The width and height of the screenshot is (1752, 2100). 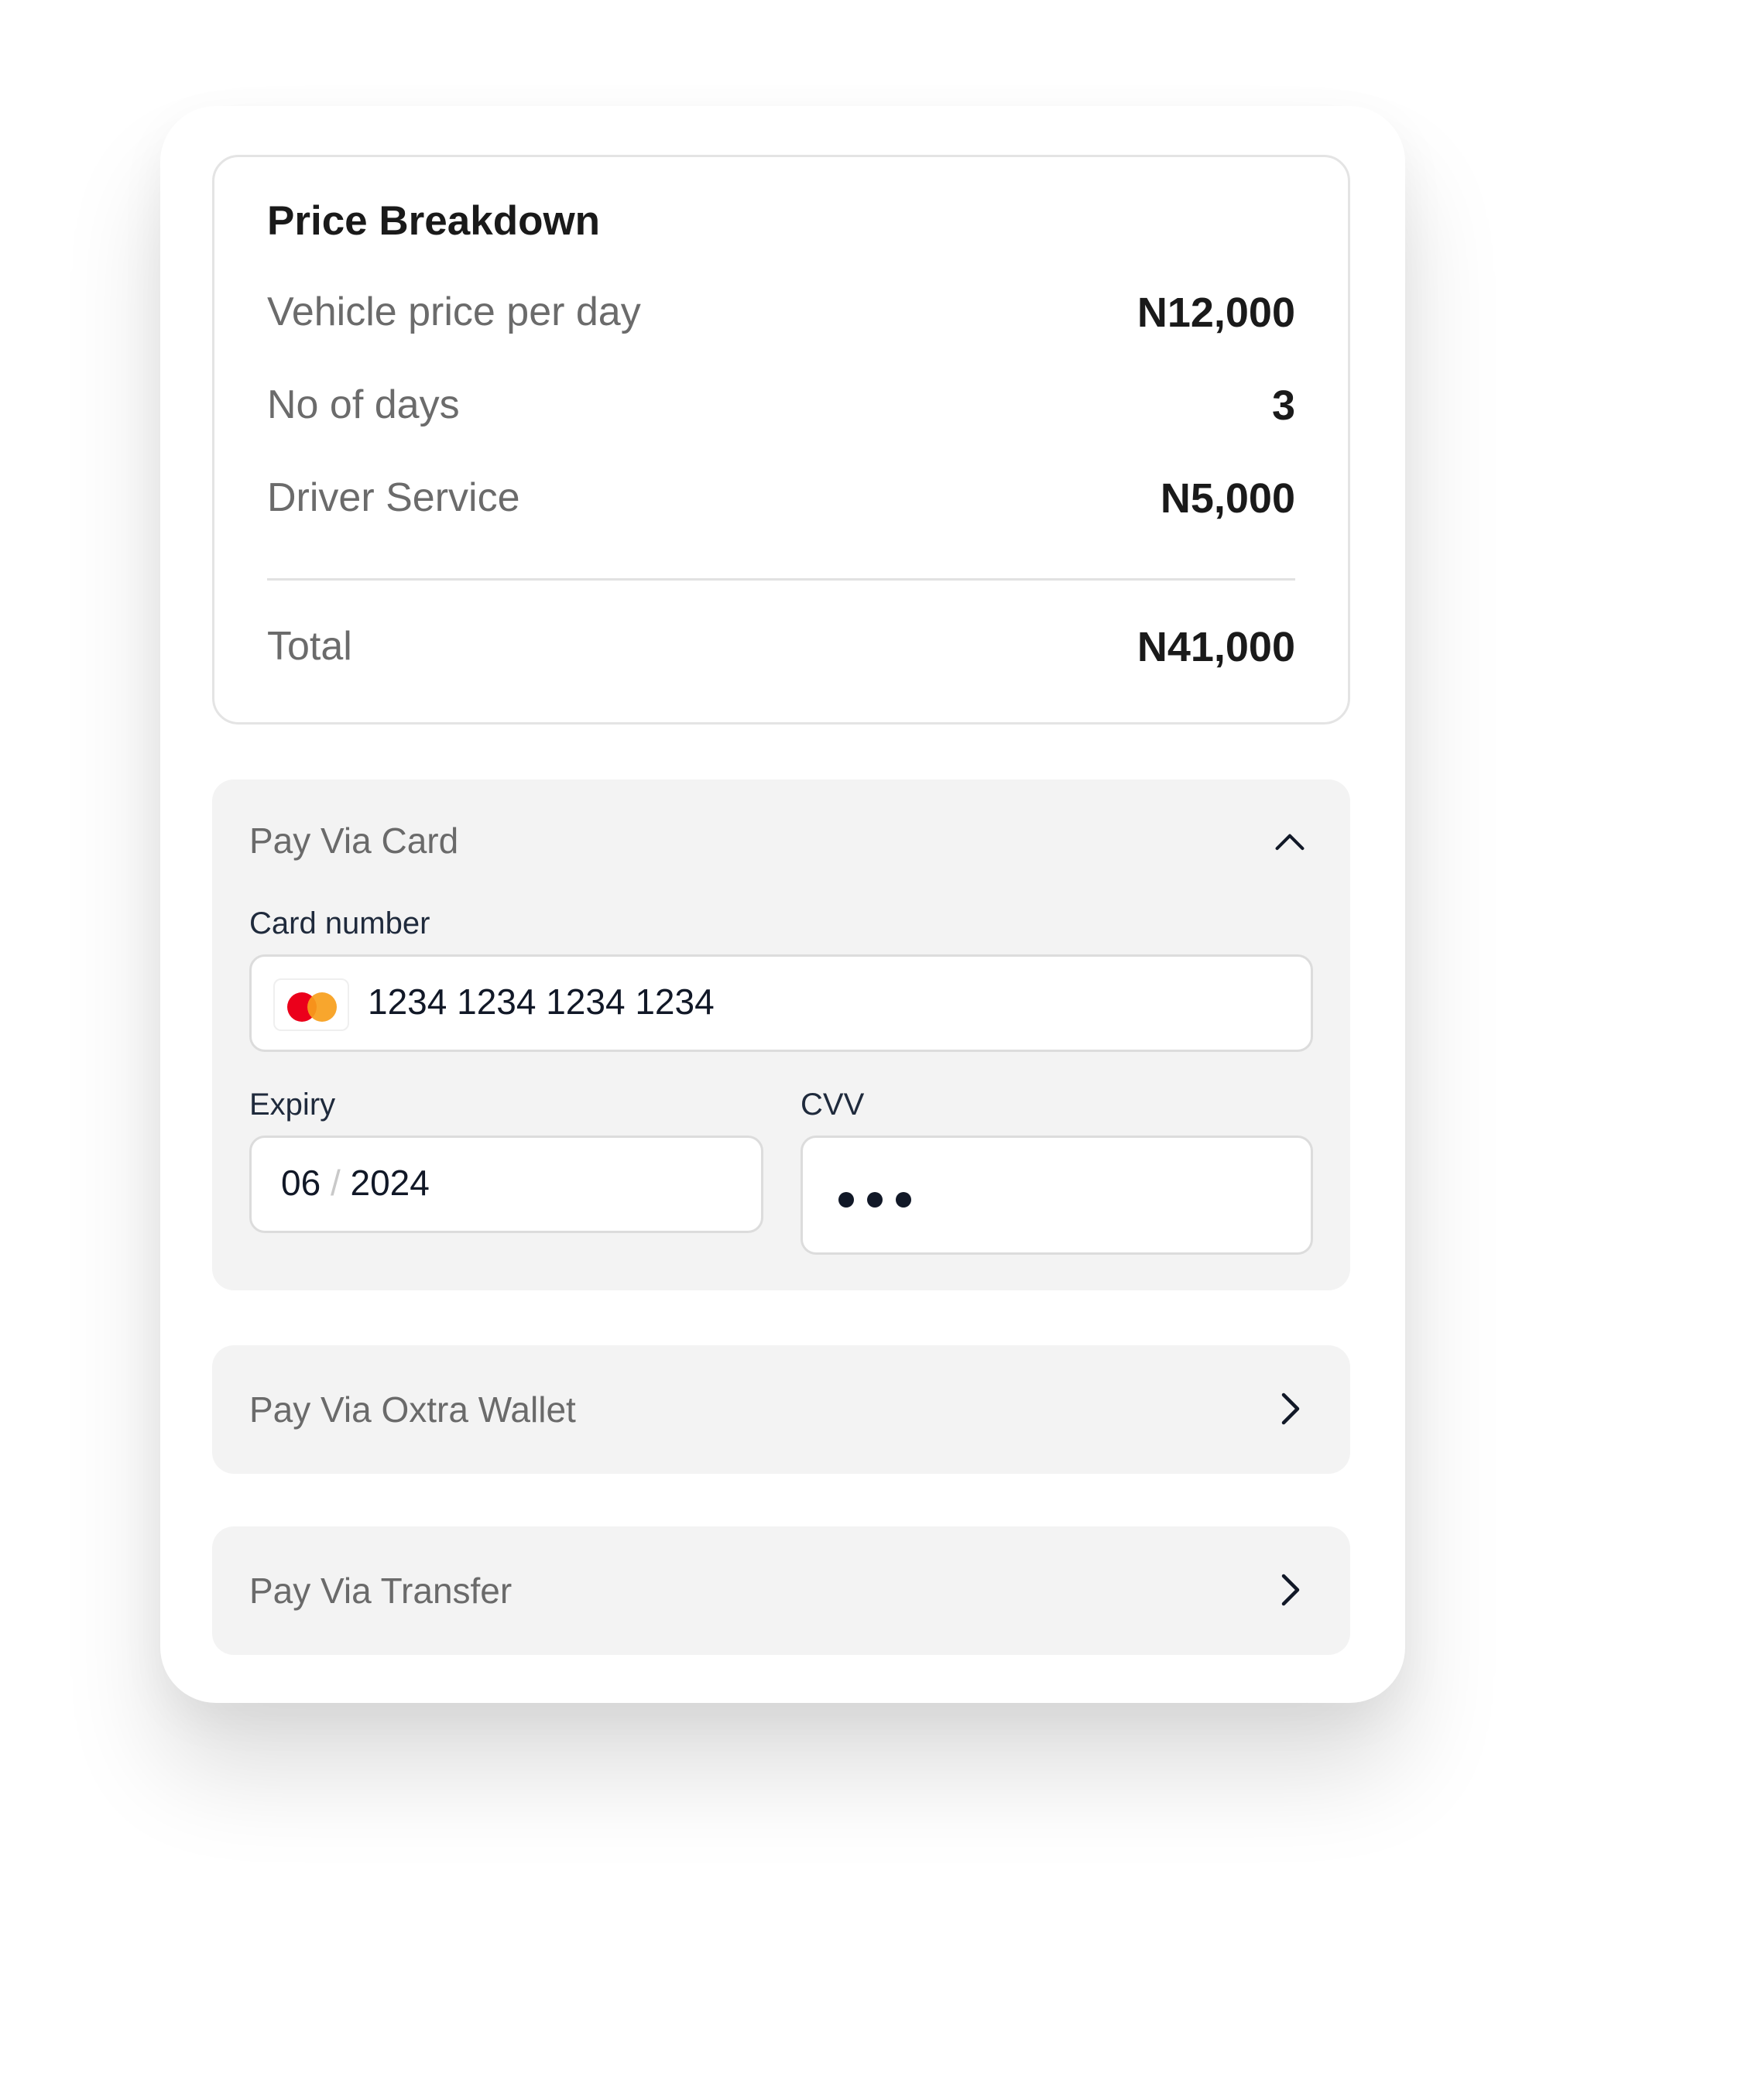 I want to click on days-label: No of days, so click(x=363, y=404).